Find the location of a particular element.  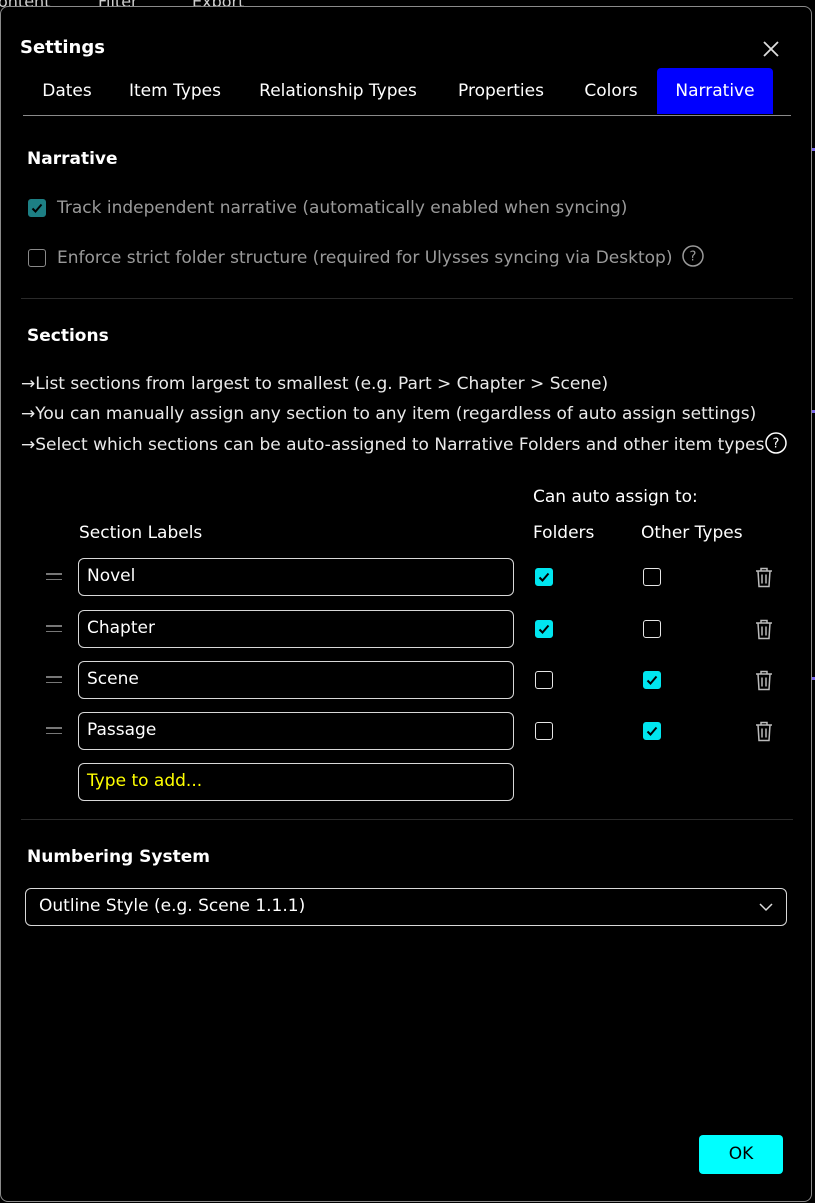

chevron-down-icon is located at coordinates (766, 907).